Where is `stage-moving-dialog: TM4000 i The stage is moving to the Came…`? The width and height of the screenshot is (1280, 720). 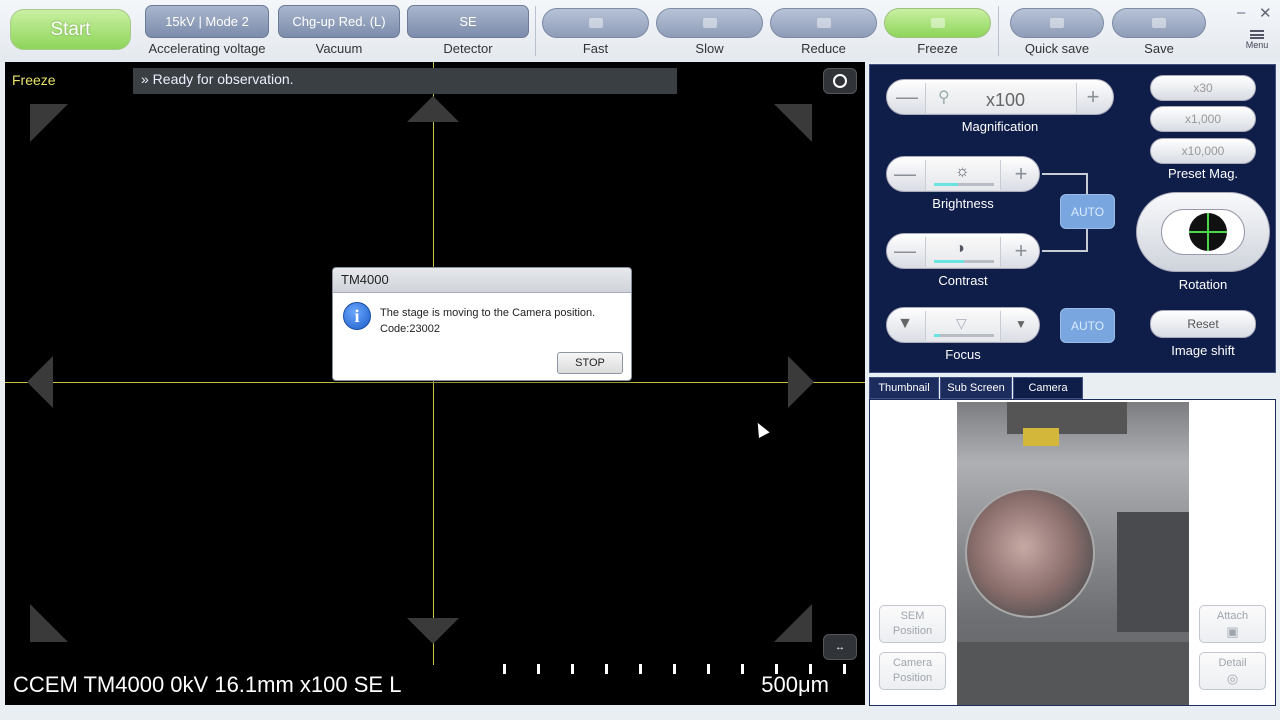 stage-moving-dialog: TM4000 i The stage is moving to the Came… is located at coordinates (482, 324).